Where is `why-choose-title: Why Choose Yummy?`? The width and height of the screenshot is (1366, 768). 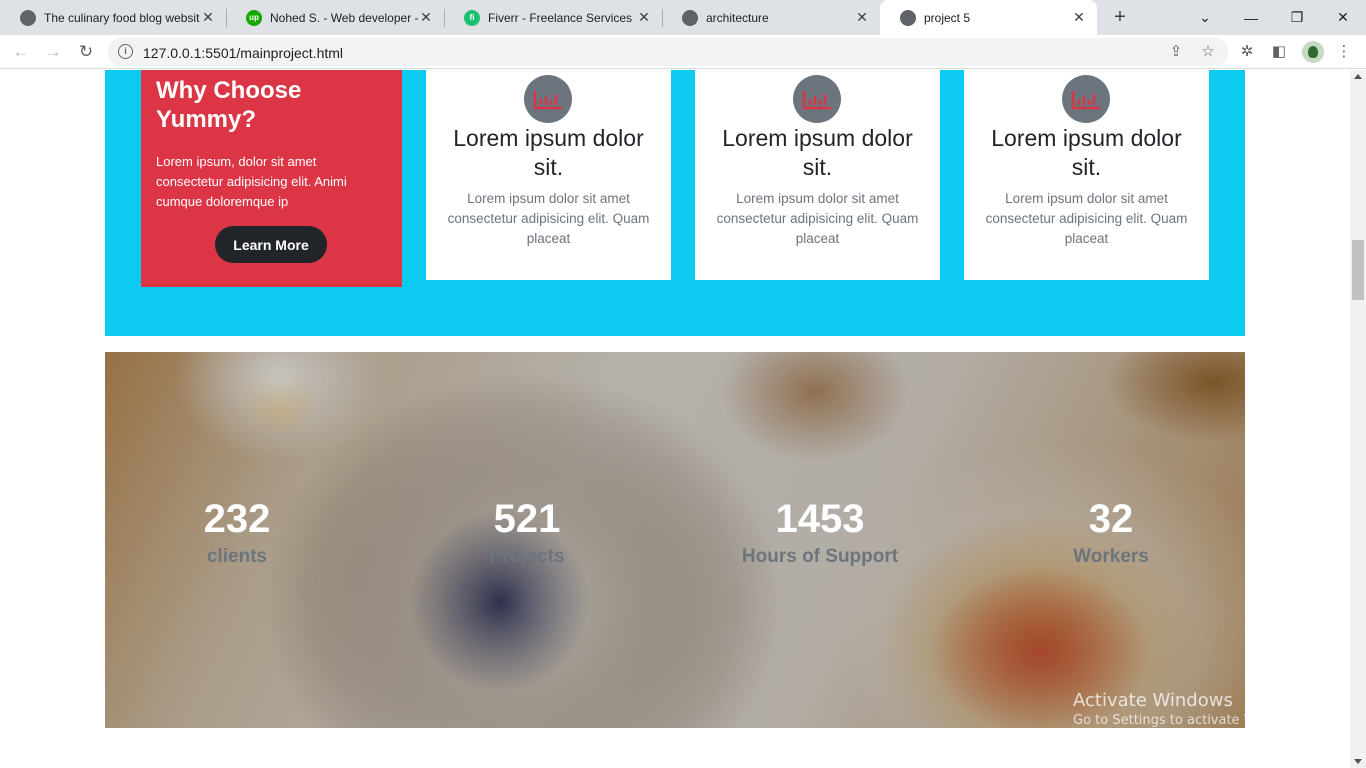
why-choose-title: Why Choose Yummy? is located at coordinates (229, 105).